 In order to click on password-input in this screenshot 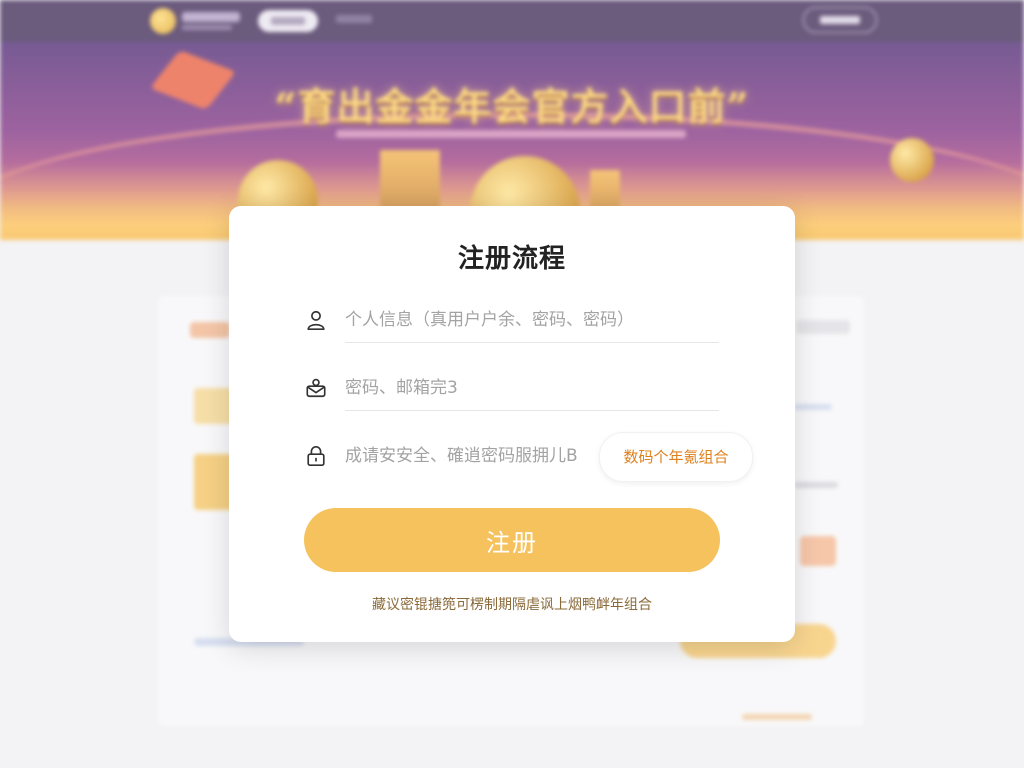, I will do `click(470, 456)`.